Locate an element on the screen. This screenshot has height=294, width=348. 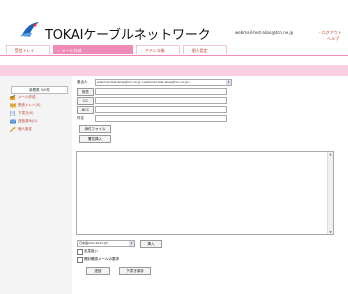
tab-compose: › メール作成 is located at coordinates (93, 49).